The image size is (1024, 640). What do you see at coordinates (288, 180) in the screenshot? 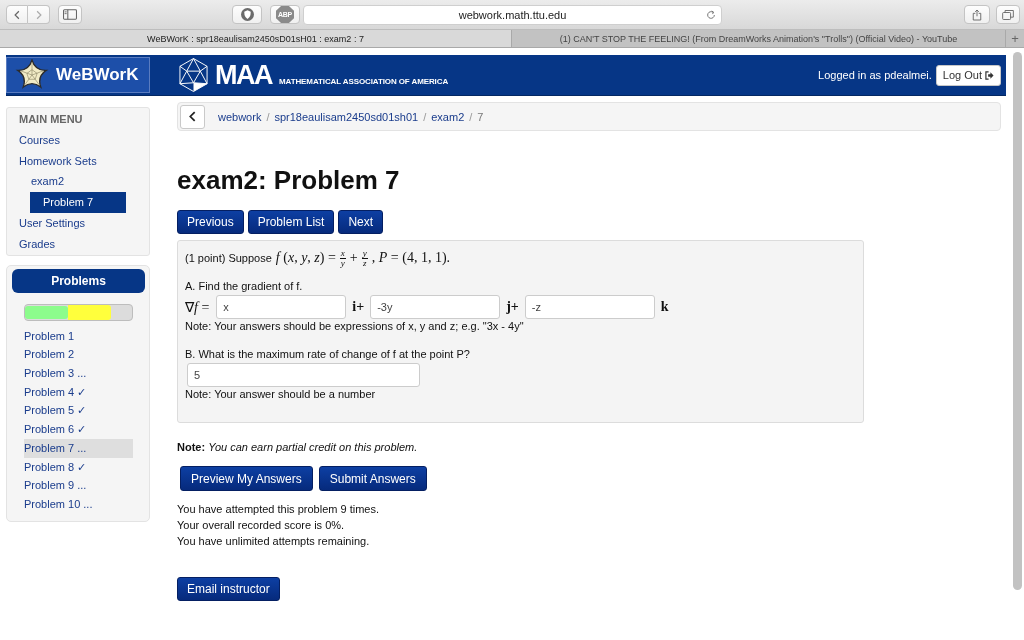
I see `page-title: exam2: Problem 7` at bounding box center [288, 180].